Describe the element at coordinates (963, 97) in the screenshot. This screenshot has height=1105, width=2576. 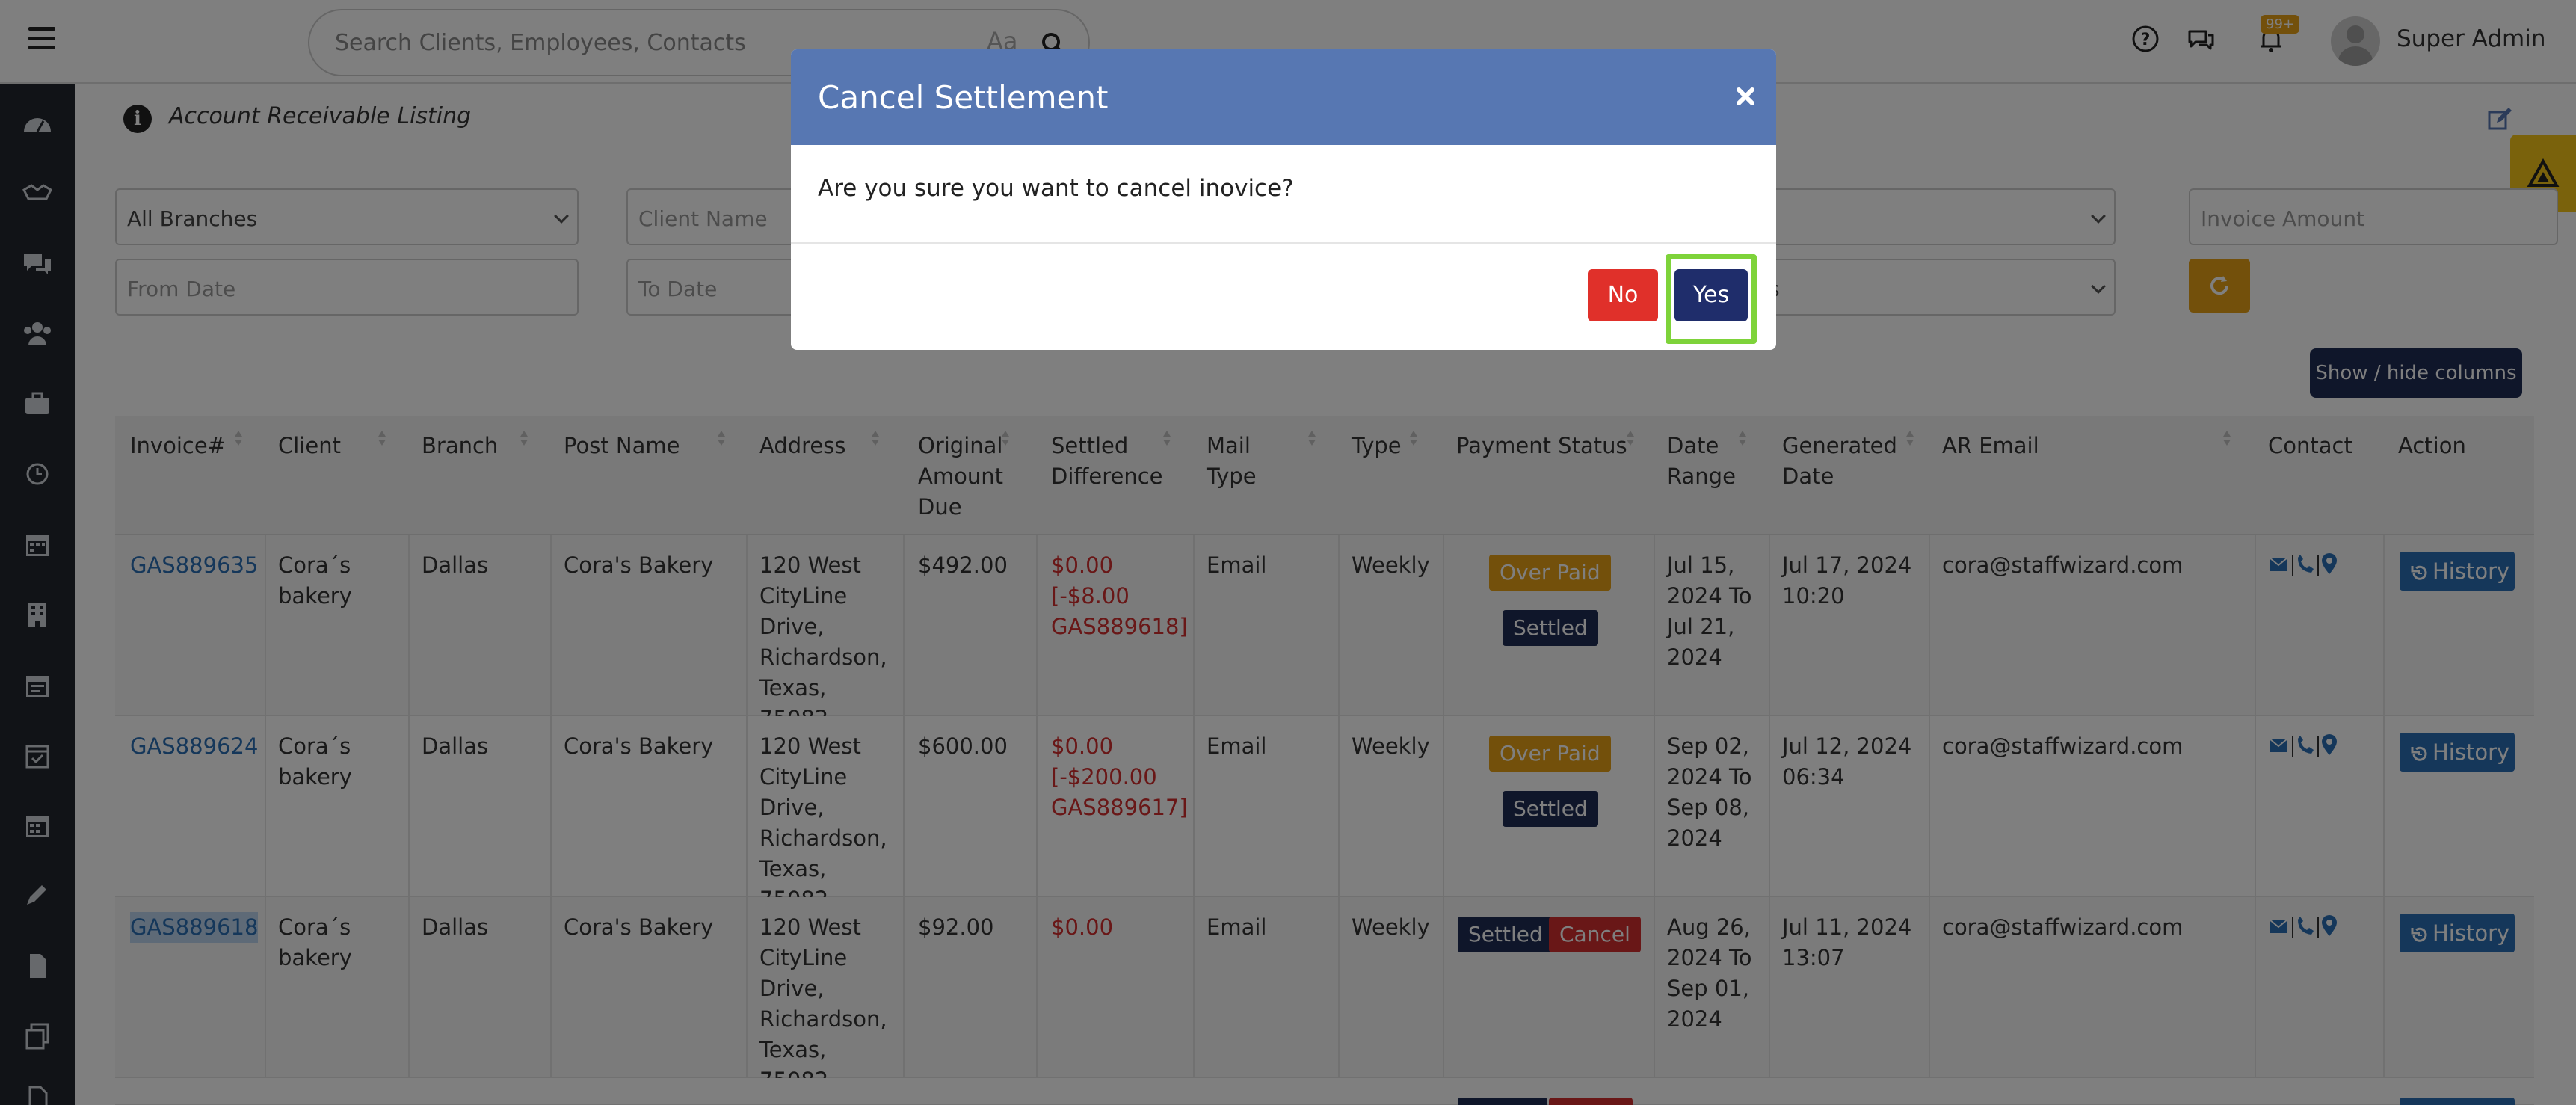
I see `modal-title: Cancel Settlement` at that location.